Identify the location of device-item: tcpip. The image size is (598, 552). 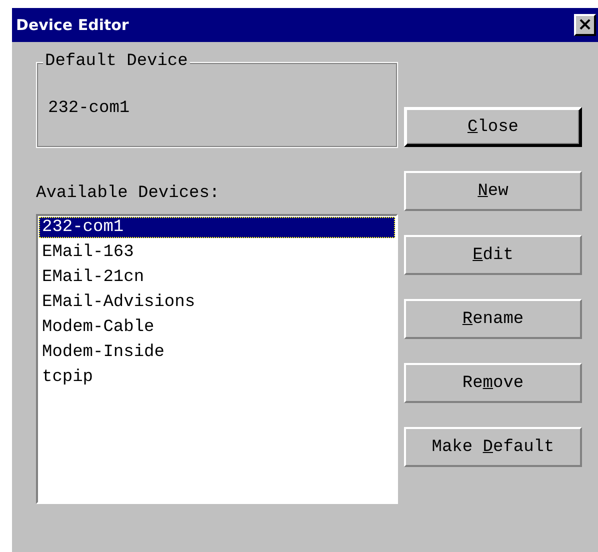
(217, 377).